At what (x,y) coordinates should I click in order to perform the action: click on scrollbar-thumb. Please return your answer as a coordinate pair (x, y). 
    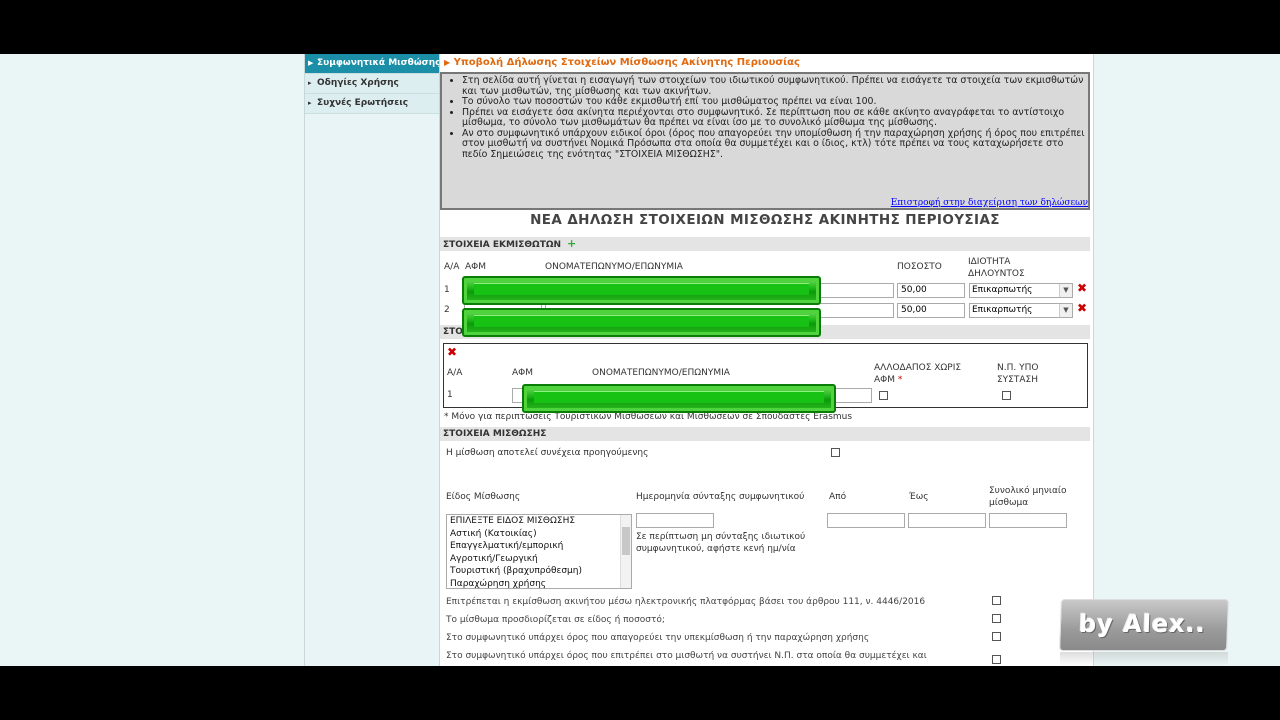
    Looking at the image, I should click on (626, 541).